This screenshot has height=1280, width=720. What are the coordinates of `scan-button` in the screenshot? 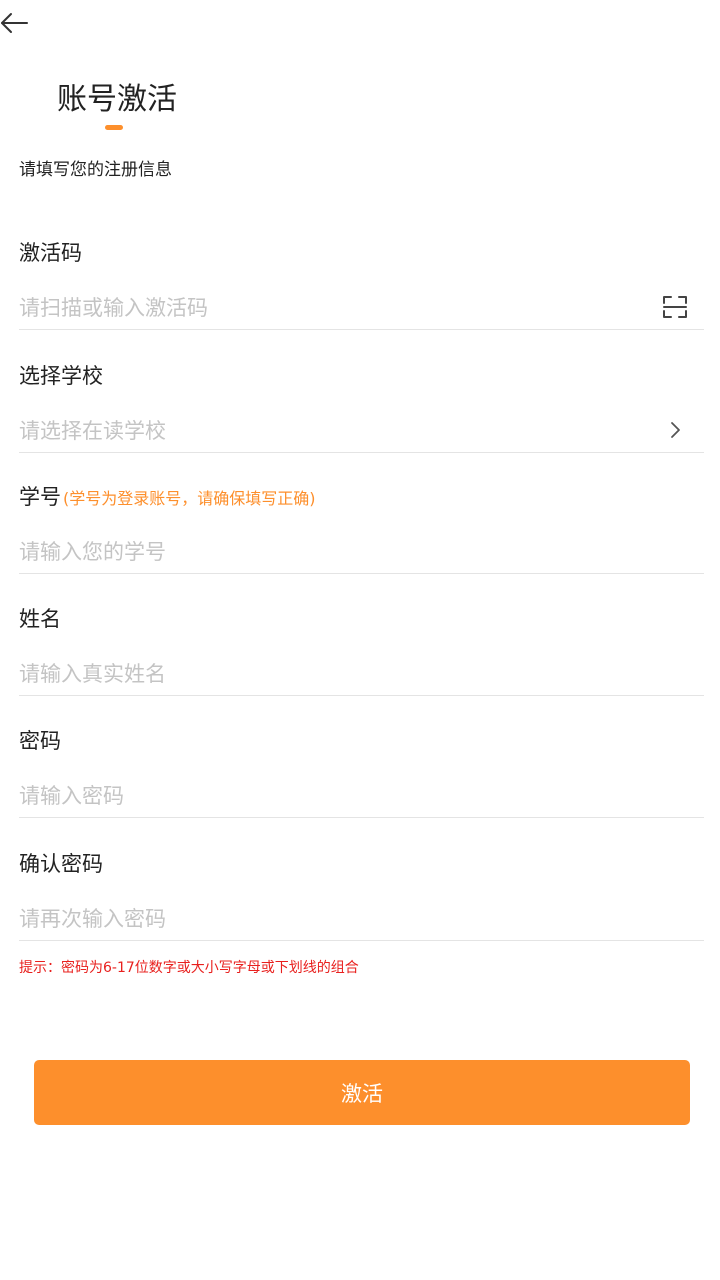 It's located at (675, 307).